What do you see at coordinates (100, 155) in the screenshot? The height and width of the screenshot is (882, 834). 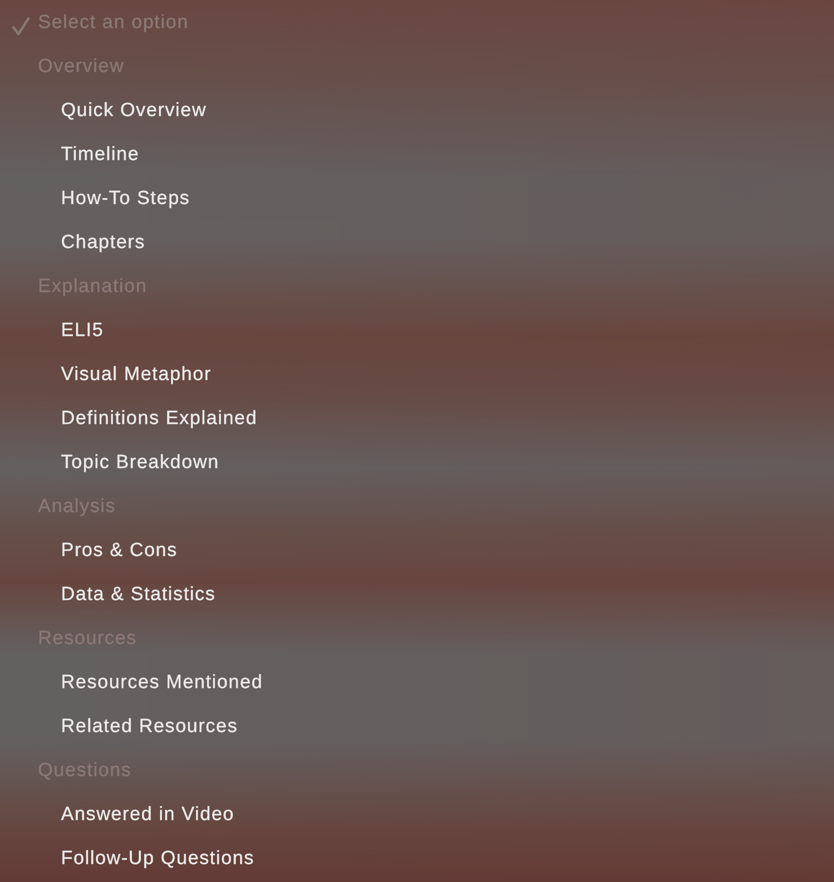 I see `menu-option: Timeline` at bounding box center [100, 155].